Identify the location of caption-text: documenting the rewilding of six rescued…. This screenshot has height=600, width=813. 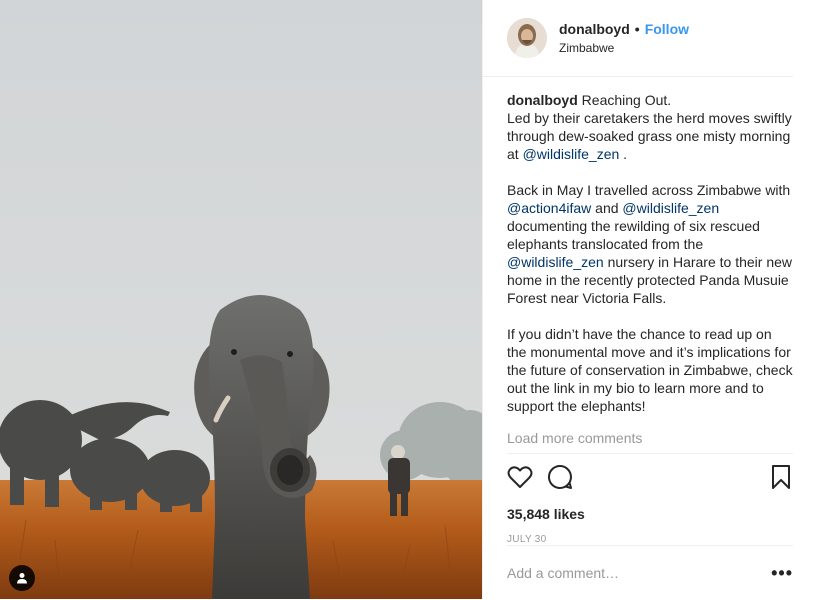
(633, 235).